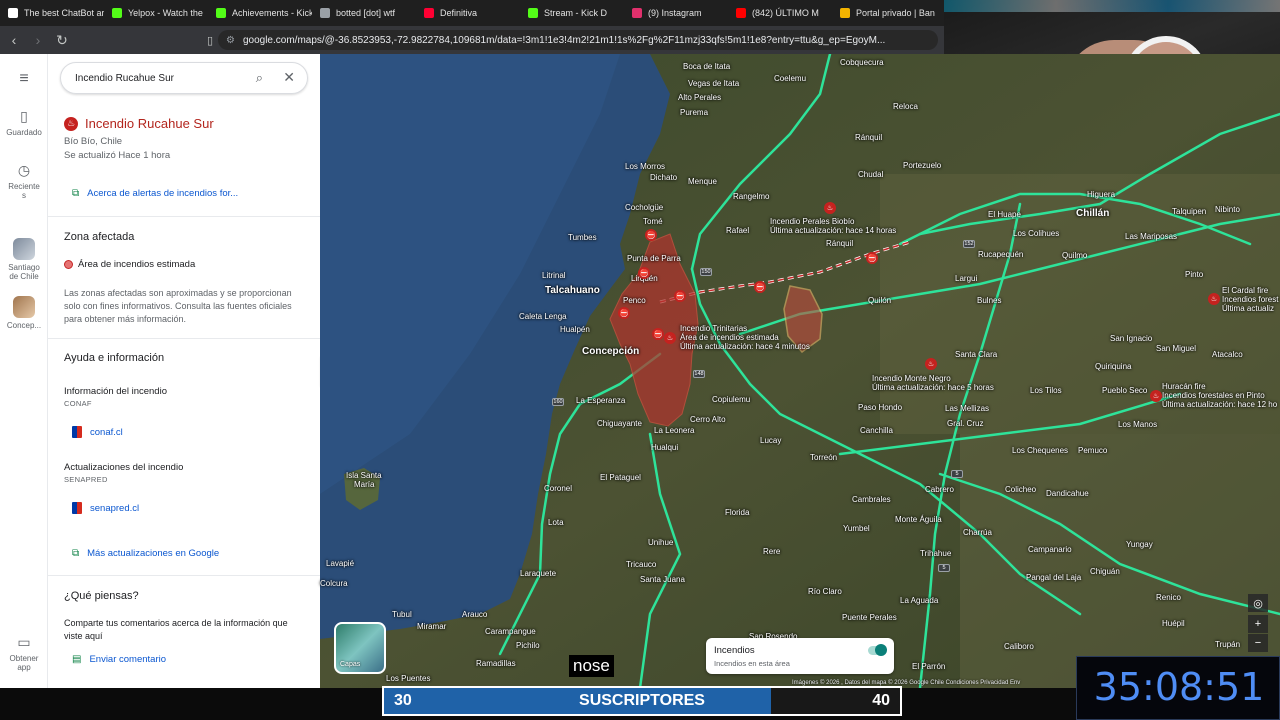 The height and width of the screenshot is (720, 1280). Describe the element at coordinates (24, 181) in the screenshot. I see `recents-button: ◷ Reciente s` at that location.